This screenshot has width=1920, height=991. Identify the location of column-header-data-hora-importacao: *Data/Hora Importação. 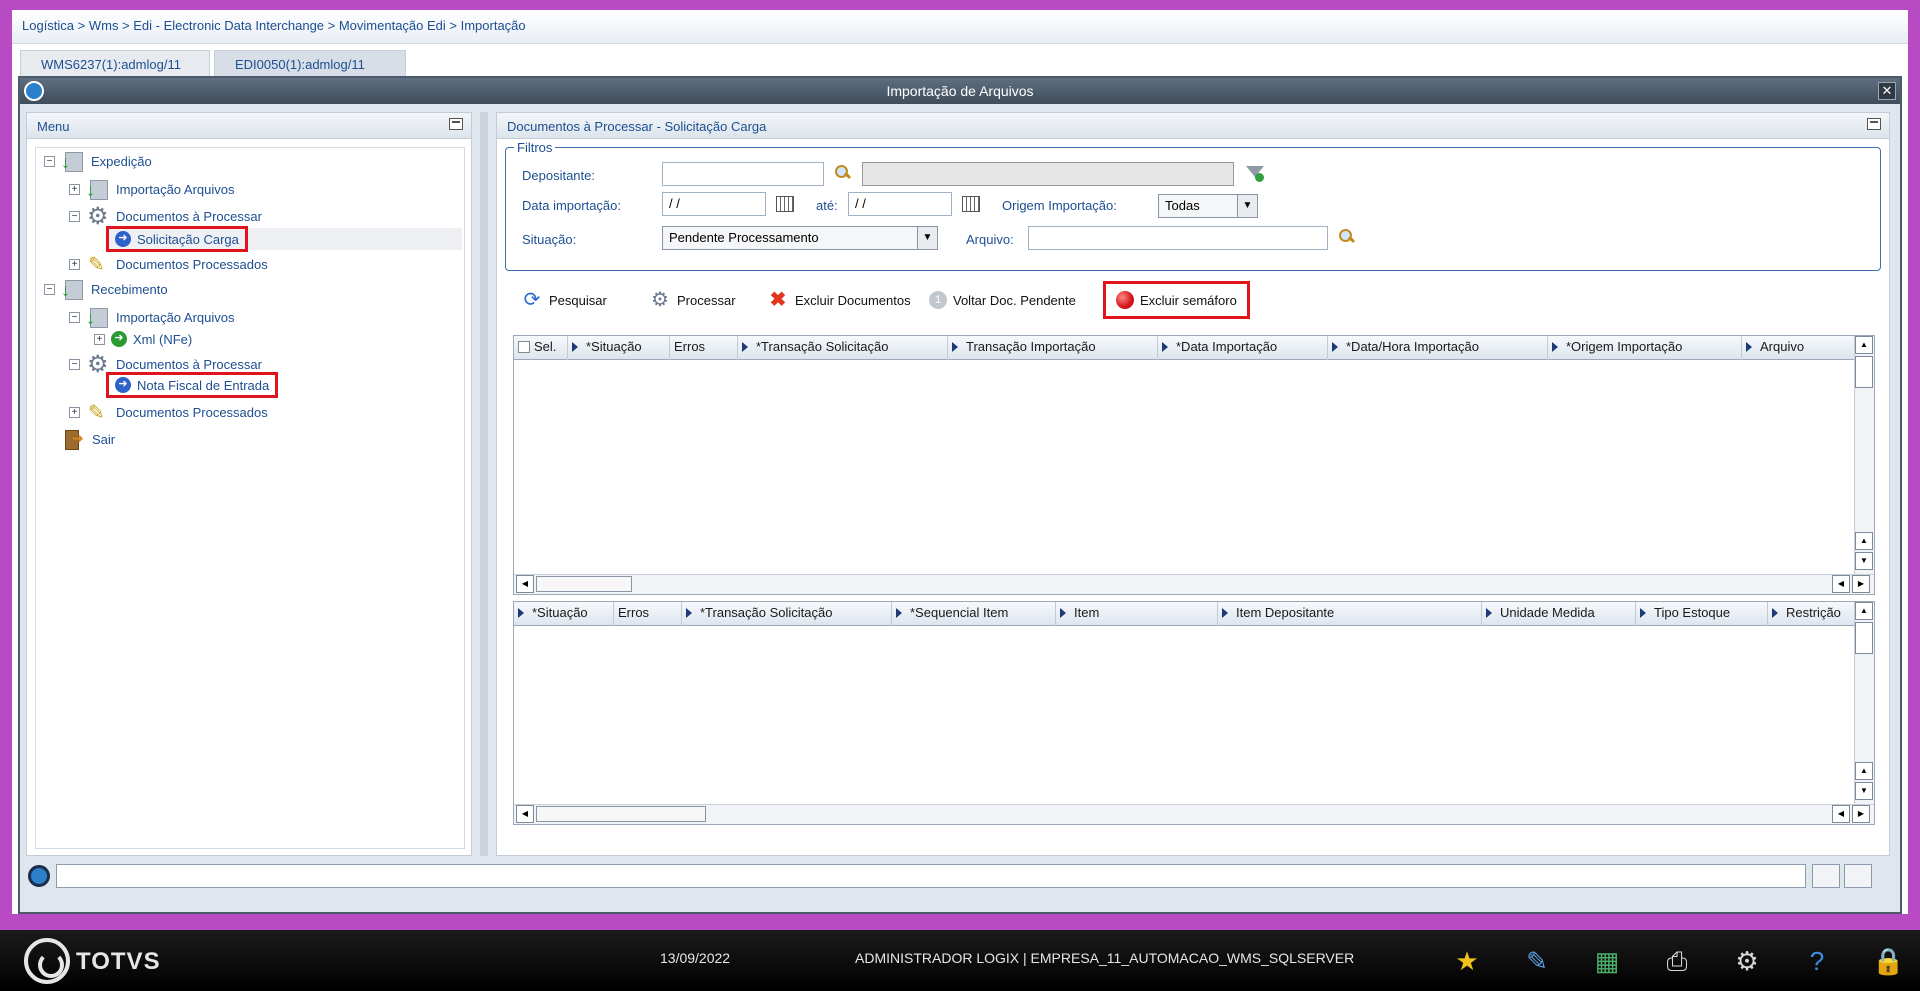
(1438, 348).